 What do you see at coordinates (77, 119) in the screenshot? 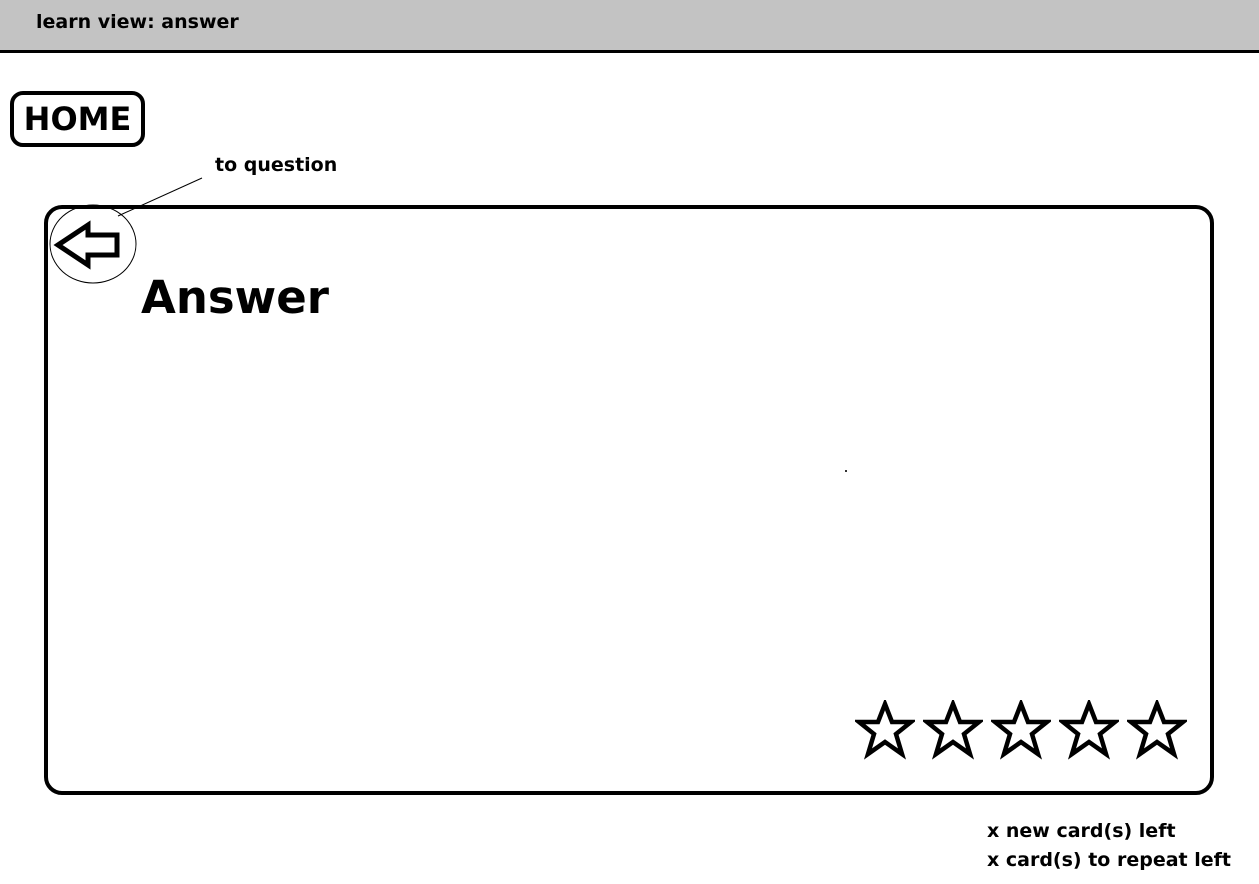
I see `home-button: HOME` at bounding box center [77, 119].